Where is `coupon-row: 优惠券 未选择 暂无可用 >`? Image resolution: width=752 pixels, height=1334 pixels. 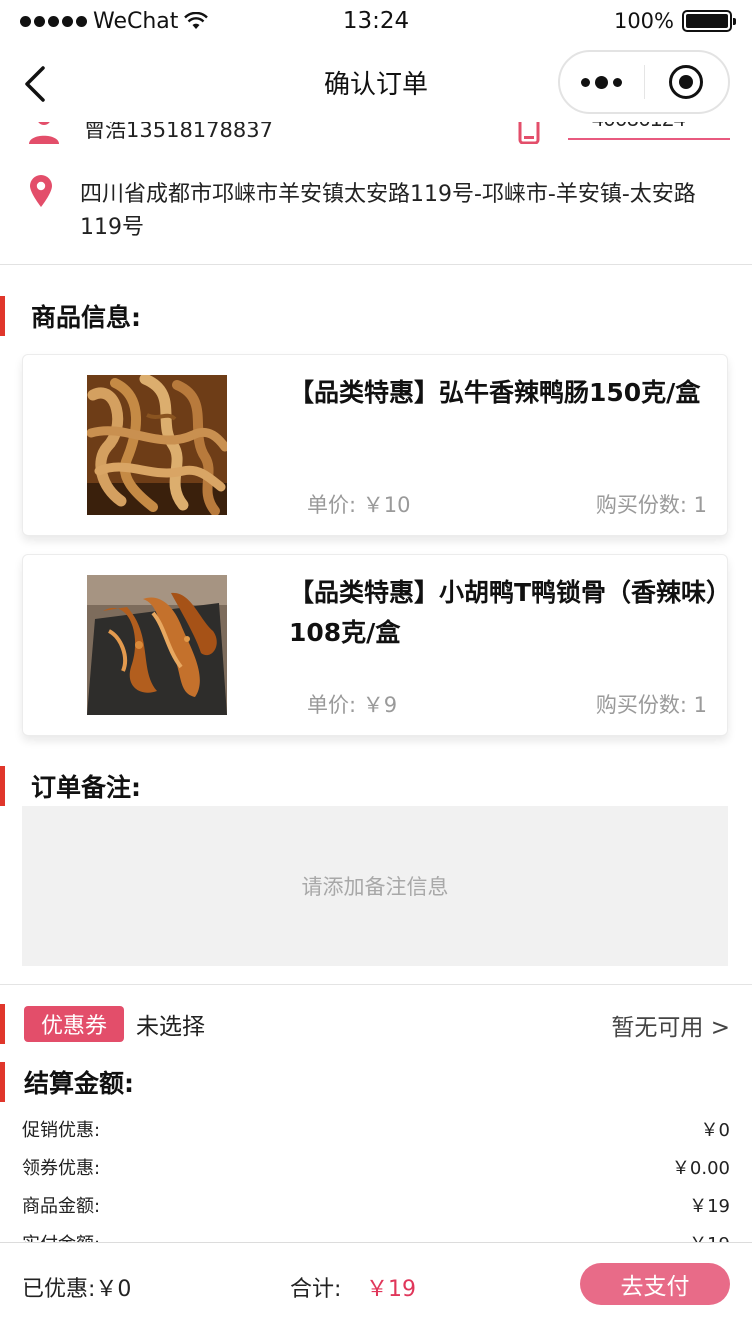 coupon-row: 优惠券 未选择 暂无可用 > is located at coordinates (376, 1024).